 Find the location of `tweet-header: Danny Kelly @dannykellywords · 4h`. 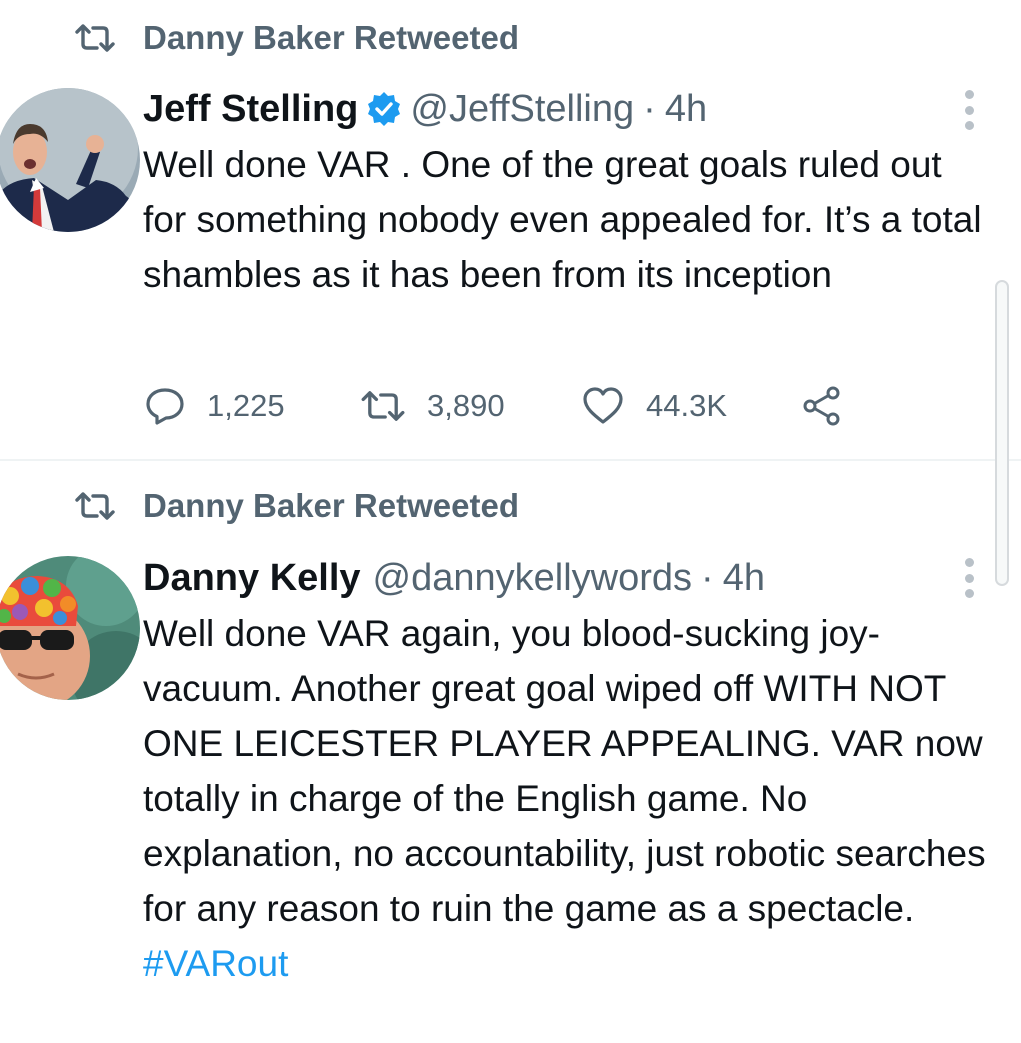

tweet-header: Danny Kelly @dannykellywords · 4h is located at coordinates (454, 578).